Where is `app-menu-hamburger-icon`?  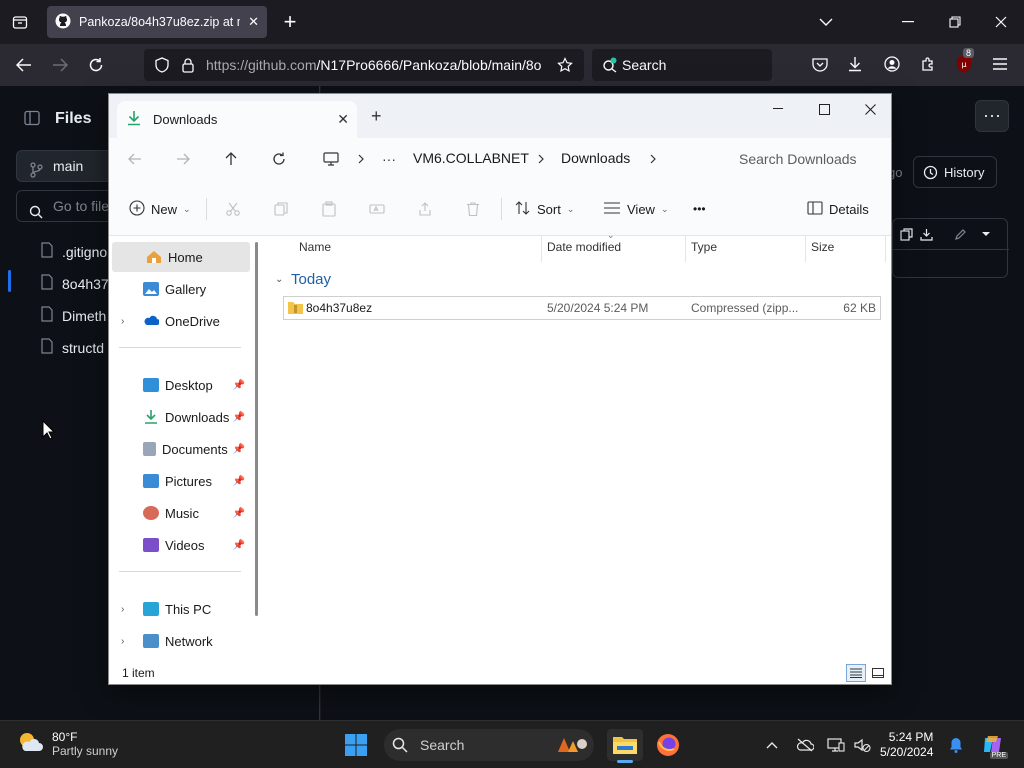 app-menu-hamburger-icon is located at coordinates (1000, 64).